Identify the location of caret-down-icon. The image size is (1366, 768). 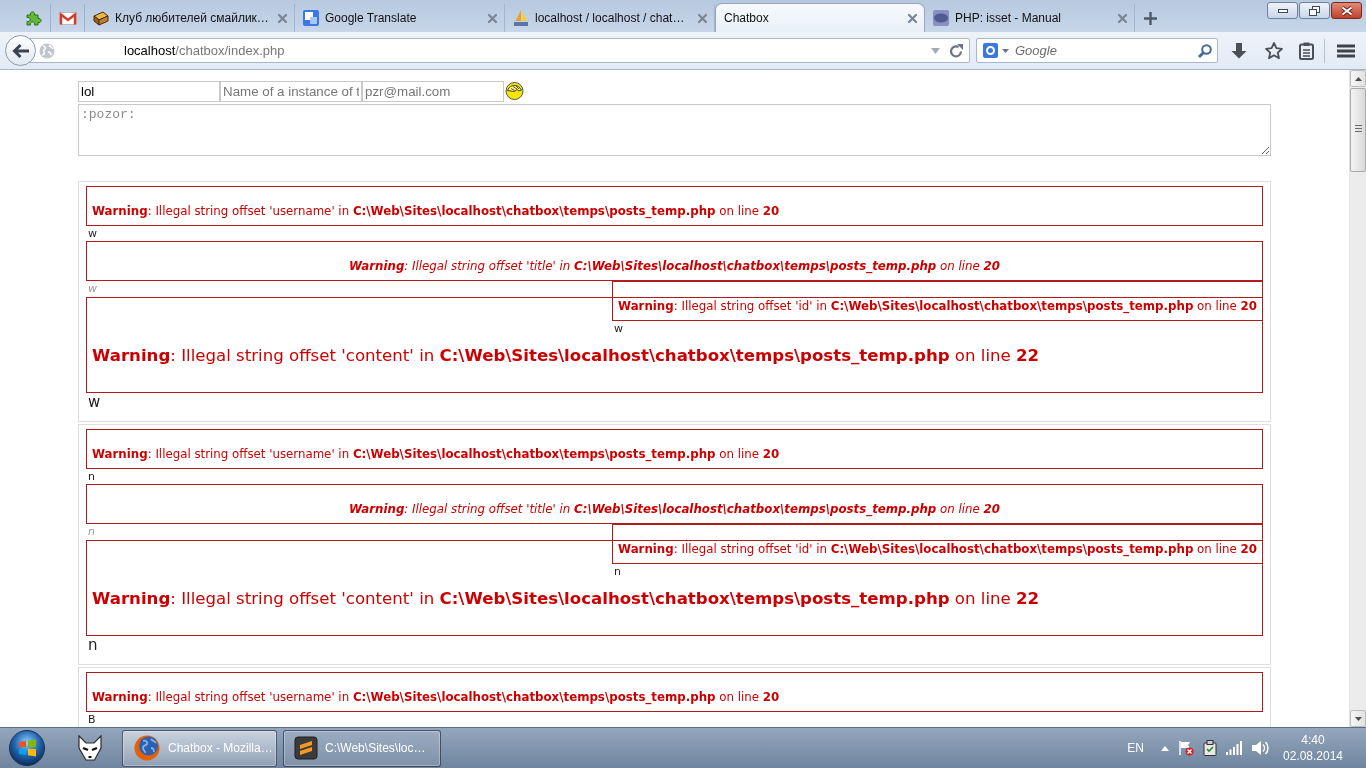
(1358, 718).